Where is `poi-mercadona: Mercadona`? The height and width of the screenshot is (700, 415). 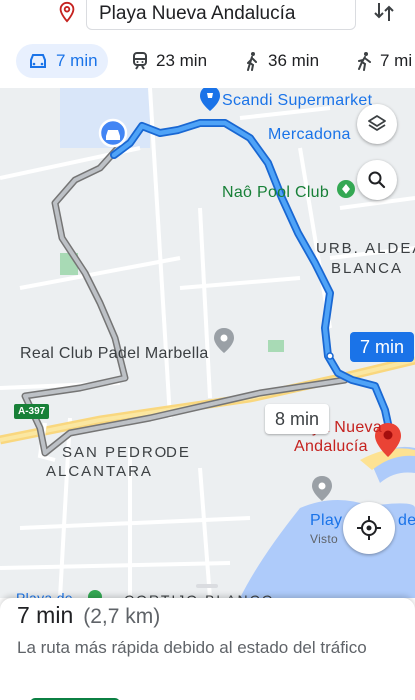
poi-mercadona: Mercadona is located at coordinates (309, 135).